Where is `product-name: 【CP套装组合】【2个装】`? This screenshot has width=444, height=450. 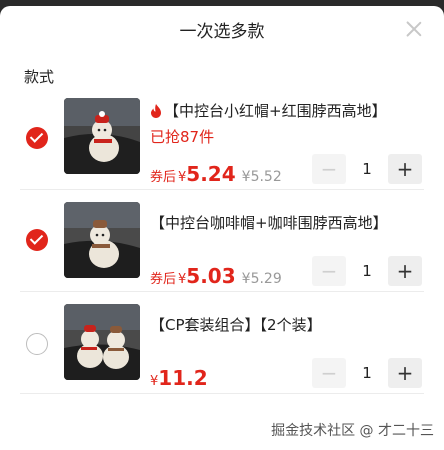
product-name: 【CP套装组合】【2个装】 is located at coordinates (236, 325).